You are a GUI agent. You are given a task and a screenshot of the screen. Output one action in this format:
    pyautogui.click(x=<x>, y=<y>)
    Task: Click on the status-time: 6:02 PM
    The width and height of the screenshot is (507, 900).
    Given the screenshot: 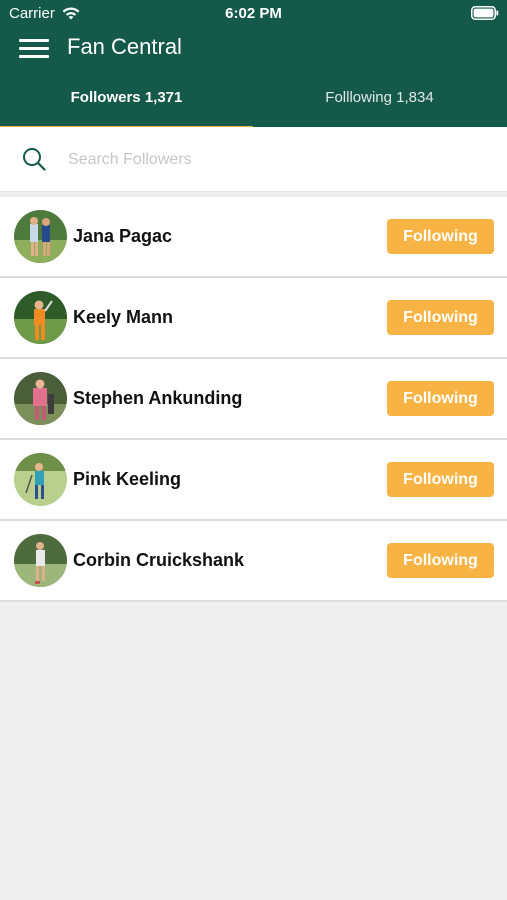 What is the action you would take?
    pyautogui.click(x=253, y=13)
    